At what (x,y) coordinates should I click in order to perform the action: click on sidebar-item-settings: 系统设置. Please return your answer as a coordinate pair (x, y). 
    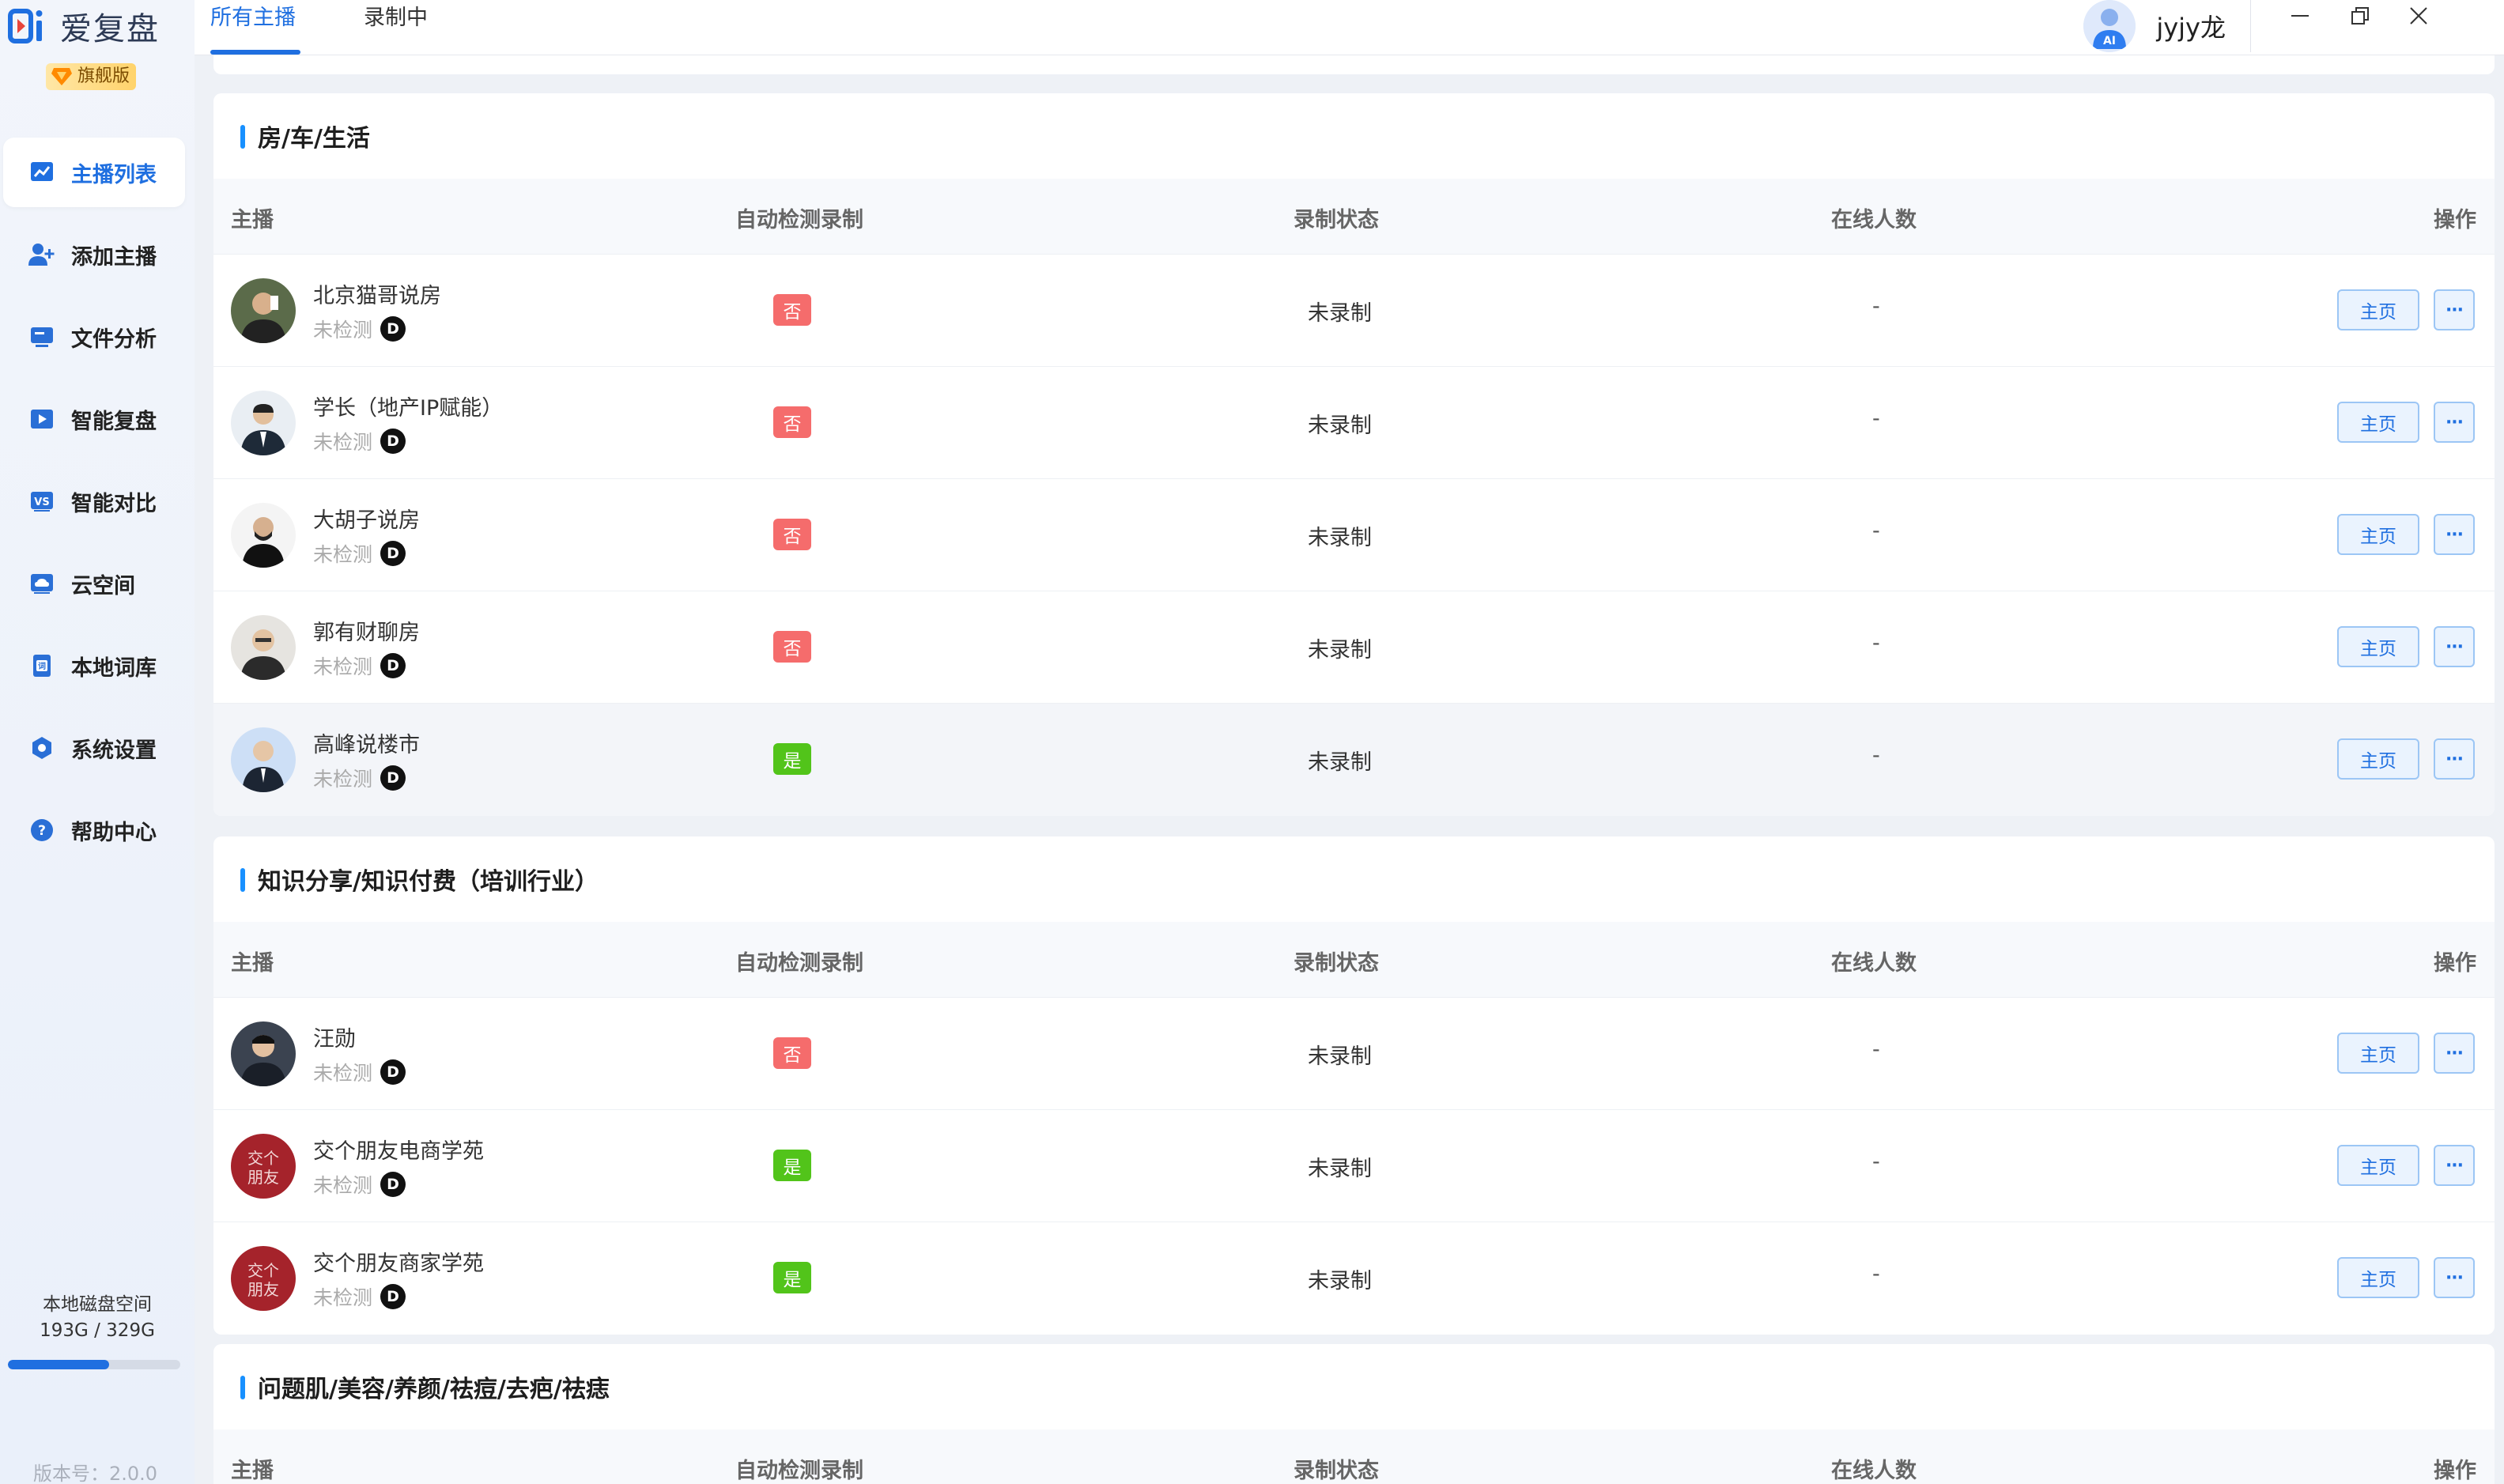
    Looking at the image, I should click on (94, 748).